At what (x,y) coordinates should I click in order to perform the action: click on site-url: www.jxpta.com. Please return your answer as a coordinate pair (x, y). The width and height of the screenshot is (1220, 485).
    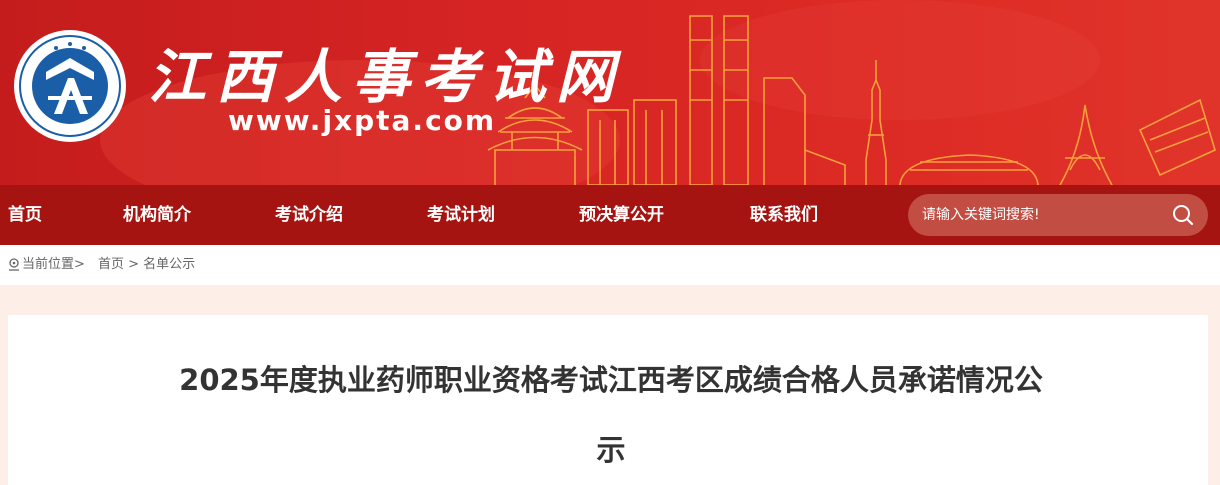
    Looking at the image, I should click on (362, 120).